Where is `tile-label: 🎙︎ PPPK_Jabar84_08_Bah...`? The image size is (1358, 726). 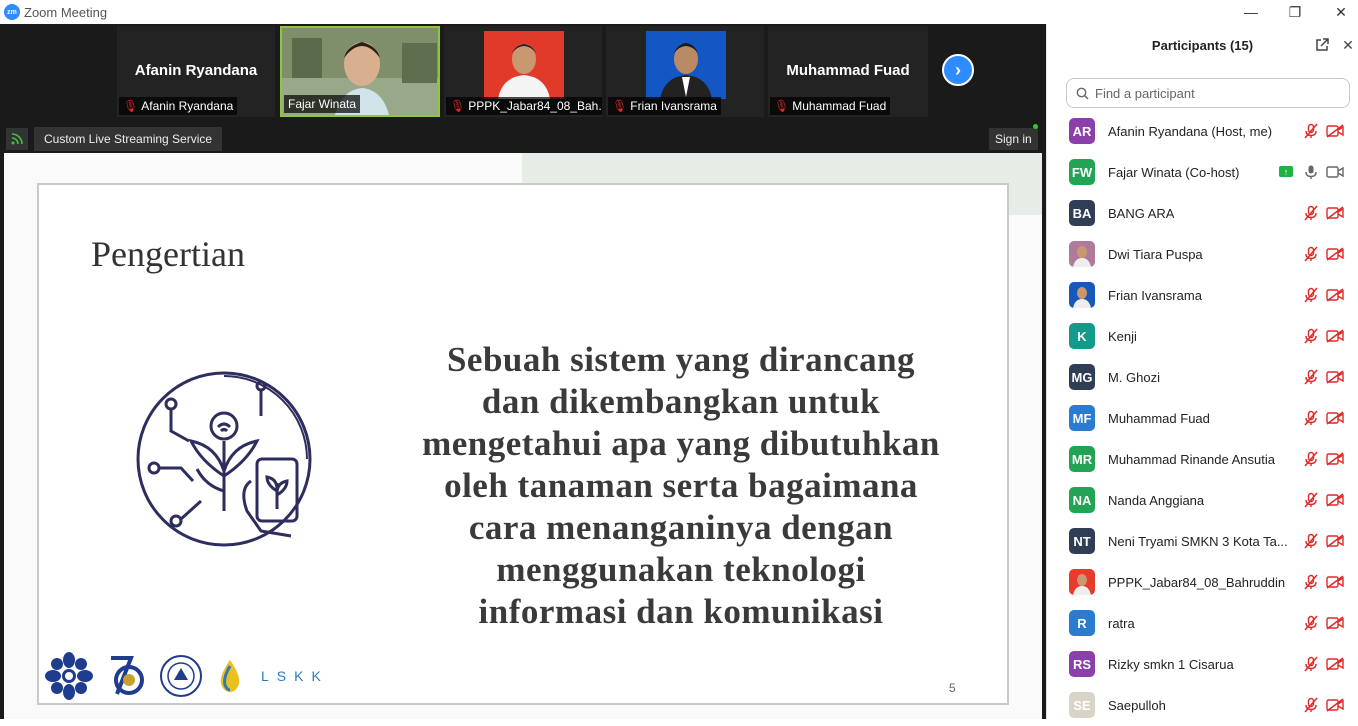 tile-label: 🎙︎ PPPK_Jabar84_08_Bah... is located at coordinates (524, 106).